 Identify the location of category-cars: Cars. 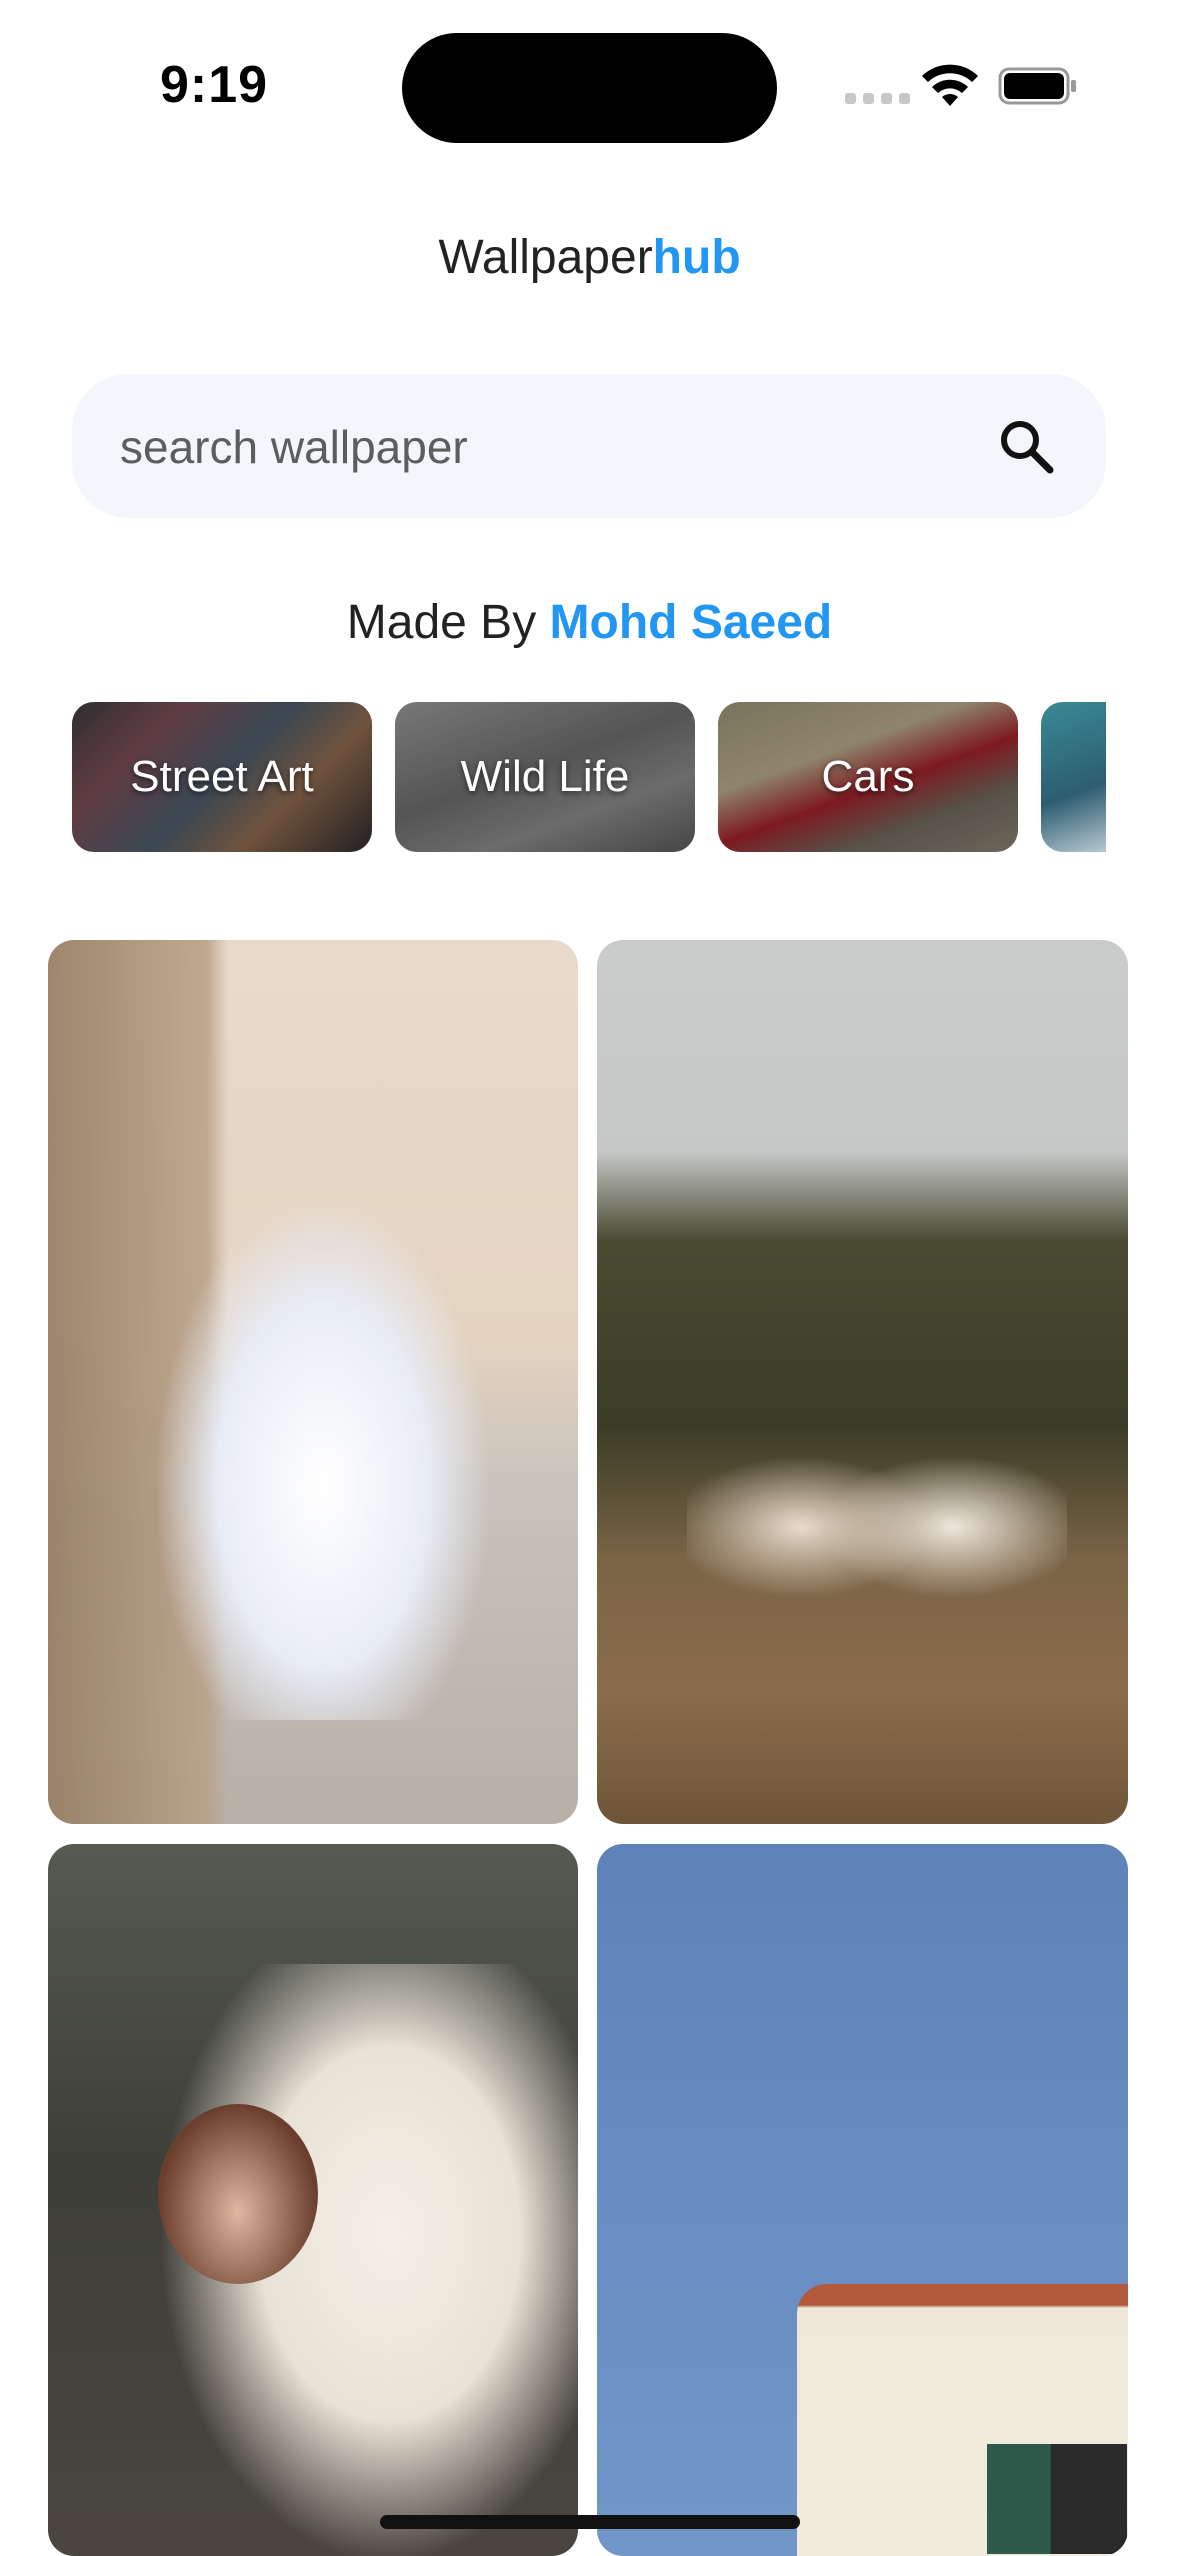
(868, 777).